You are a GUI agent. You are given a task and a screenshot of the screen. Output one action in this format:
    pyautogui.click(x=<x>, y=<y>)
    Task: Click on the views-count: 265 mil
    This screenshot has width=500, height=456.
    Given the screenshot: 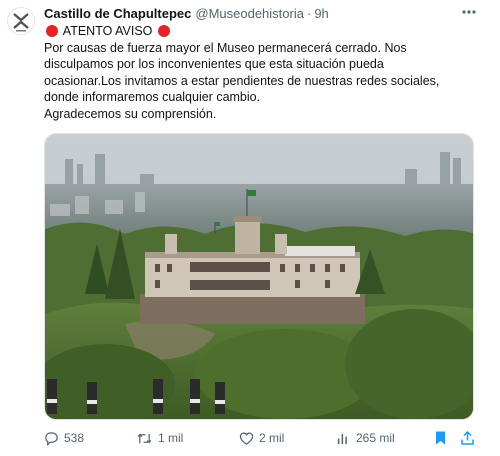 What is the action you would take?
    pyautogui.click(x=375, y=438)
    